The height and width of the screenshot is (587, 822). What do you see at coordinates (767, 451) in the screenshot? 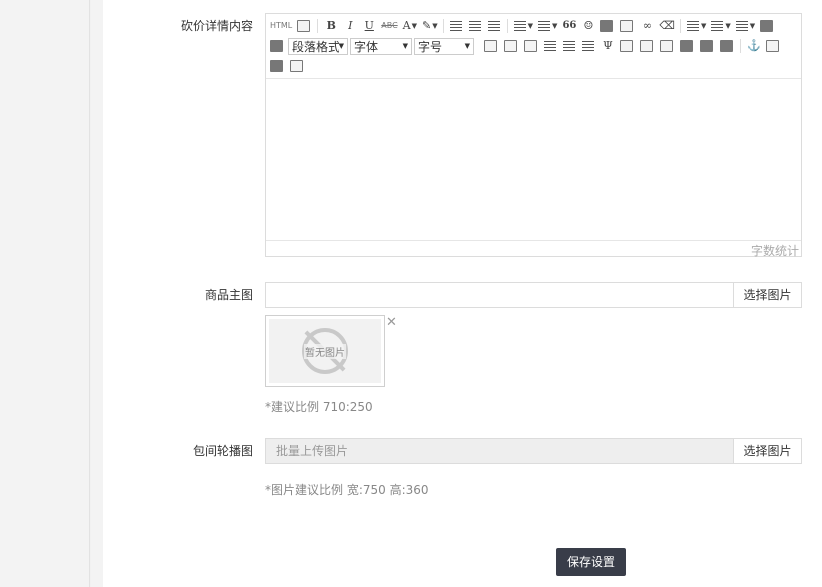
I see `carousel-pick-button: 选择图片` at bounding box center [767, 451].